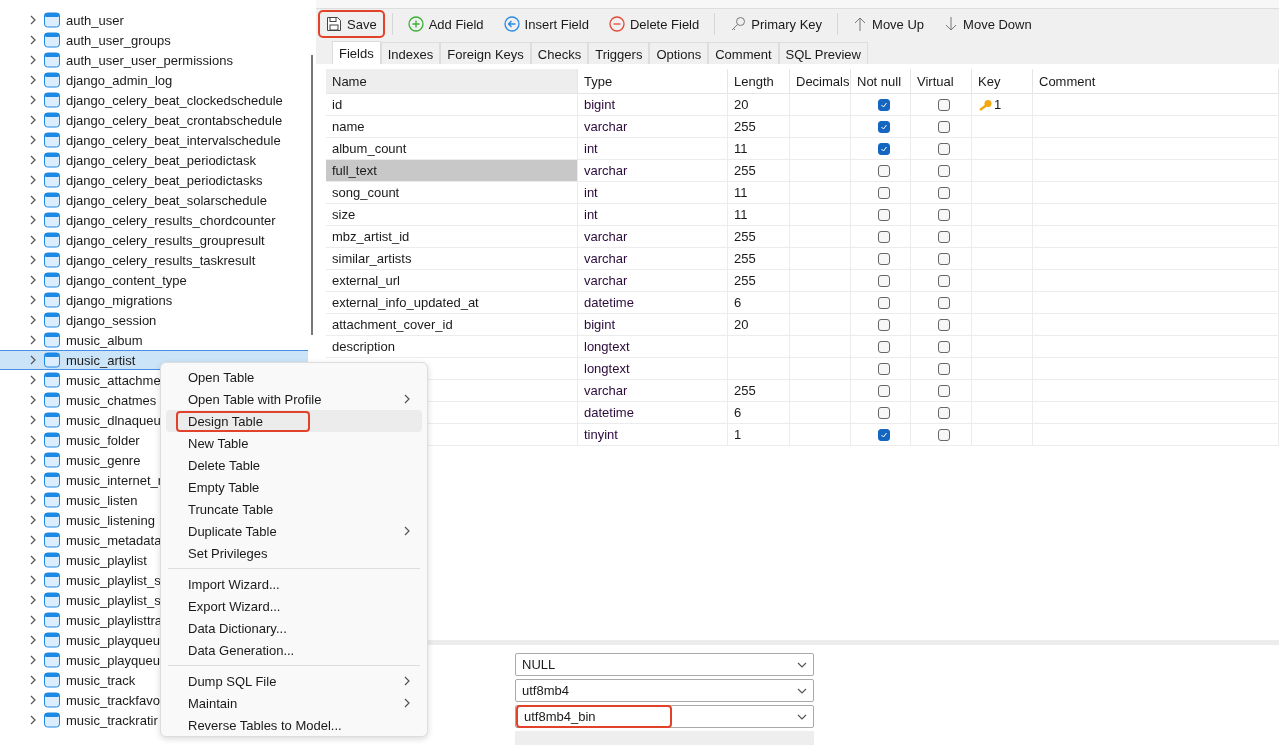 Image resolution: width=1279 pixels, height=745 pixels. What do you see at coordinates (664, 664) in the screenshot?
I see `dropdown: NULL` at bounding box center [664, 664].